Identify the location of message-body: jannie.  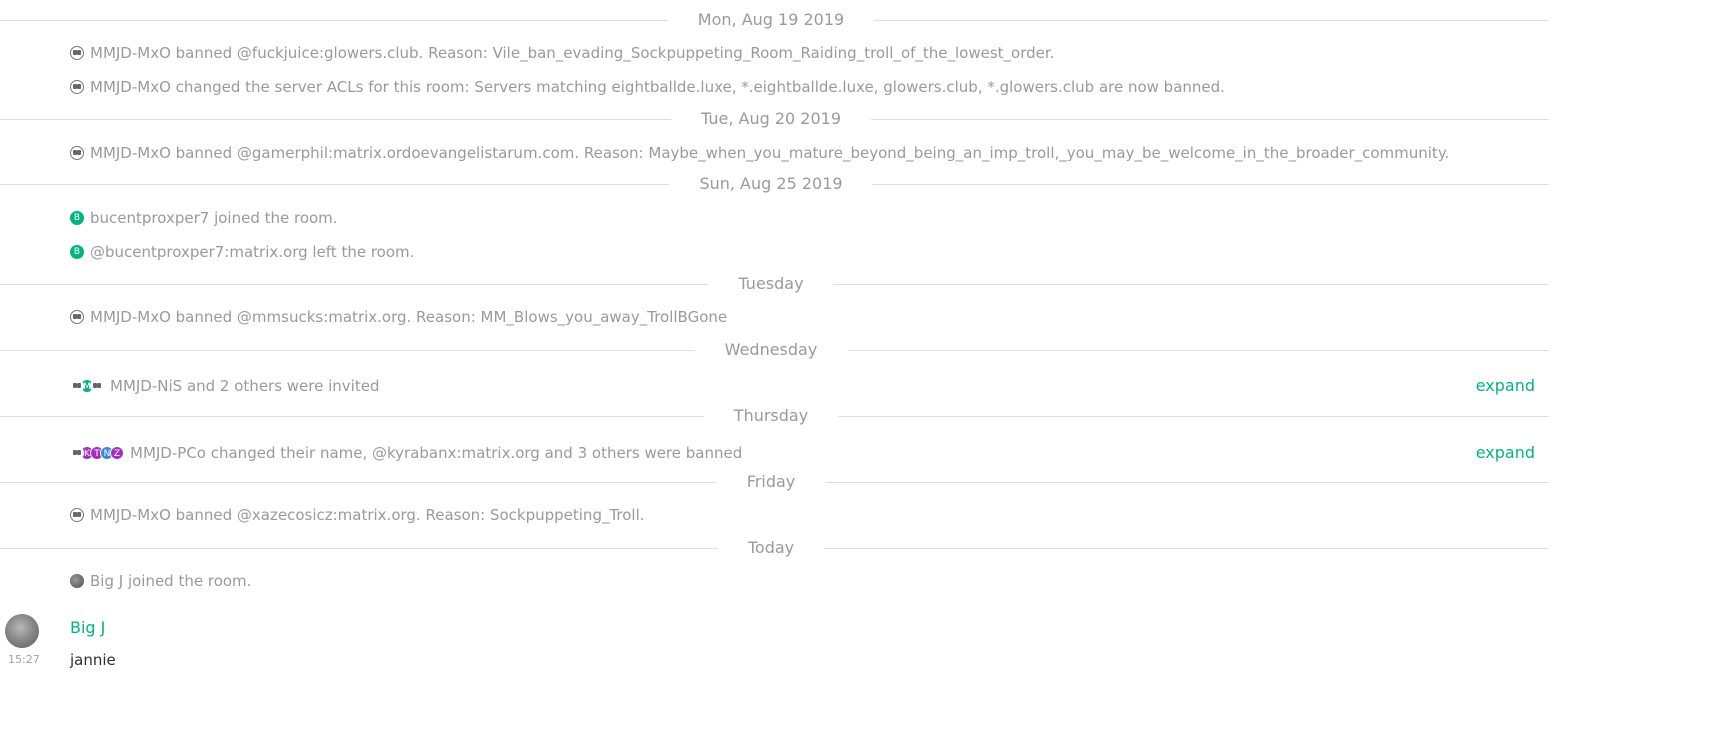
(93, 660).